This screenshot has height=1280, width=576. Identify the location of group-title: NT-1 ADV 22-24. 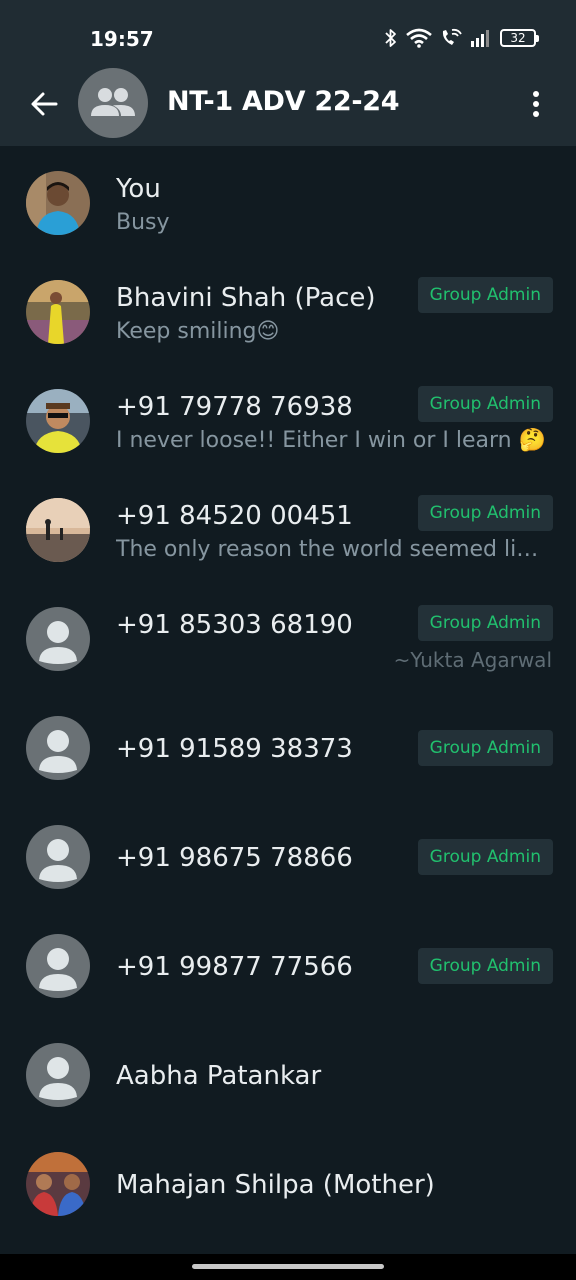
(283, 101).